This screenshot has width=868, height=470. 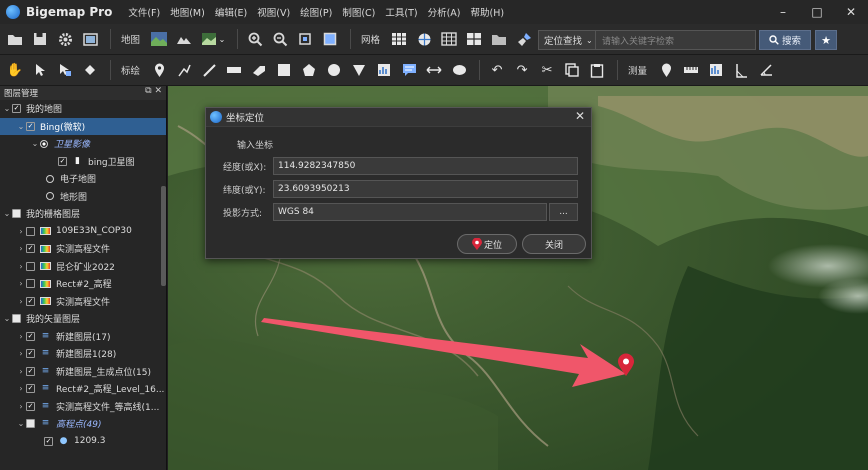 What do you see at coordinates (399, 39) in the screenshot?
I see `grid-icon` at bounding box center [399, 39].